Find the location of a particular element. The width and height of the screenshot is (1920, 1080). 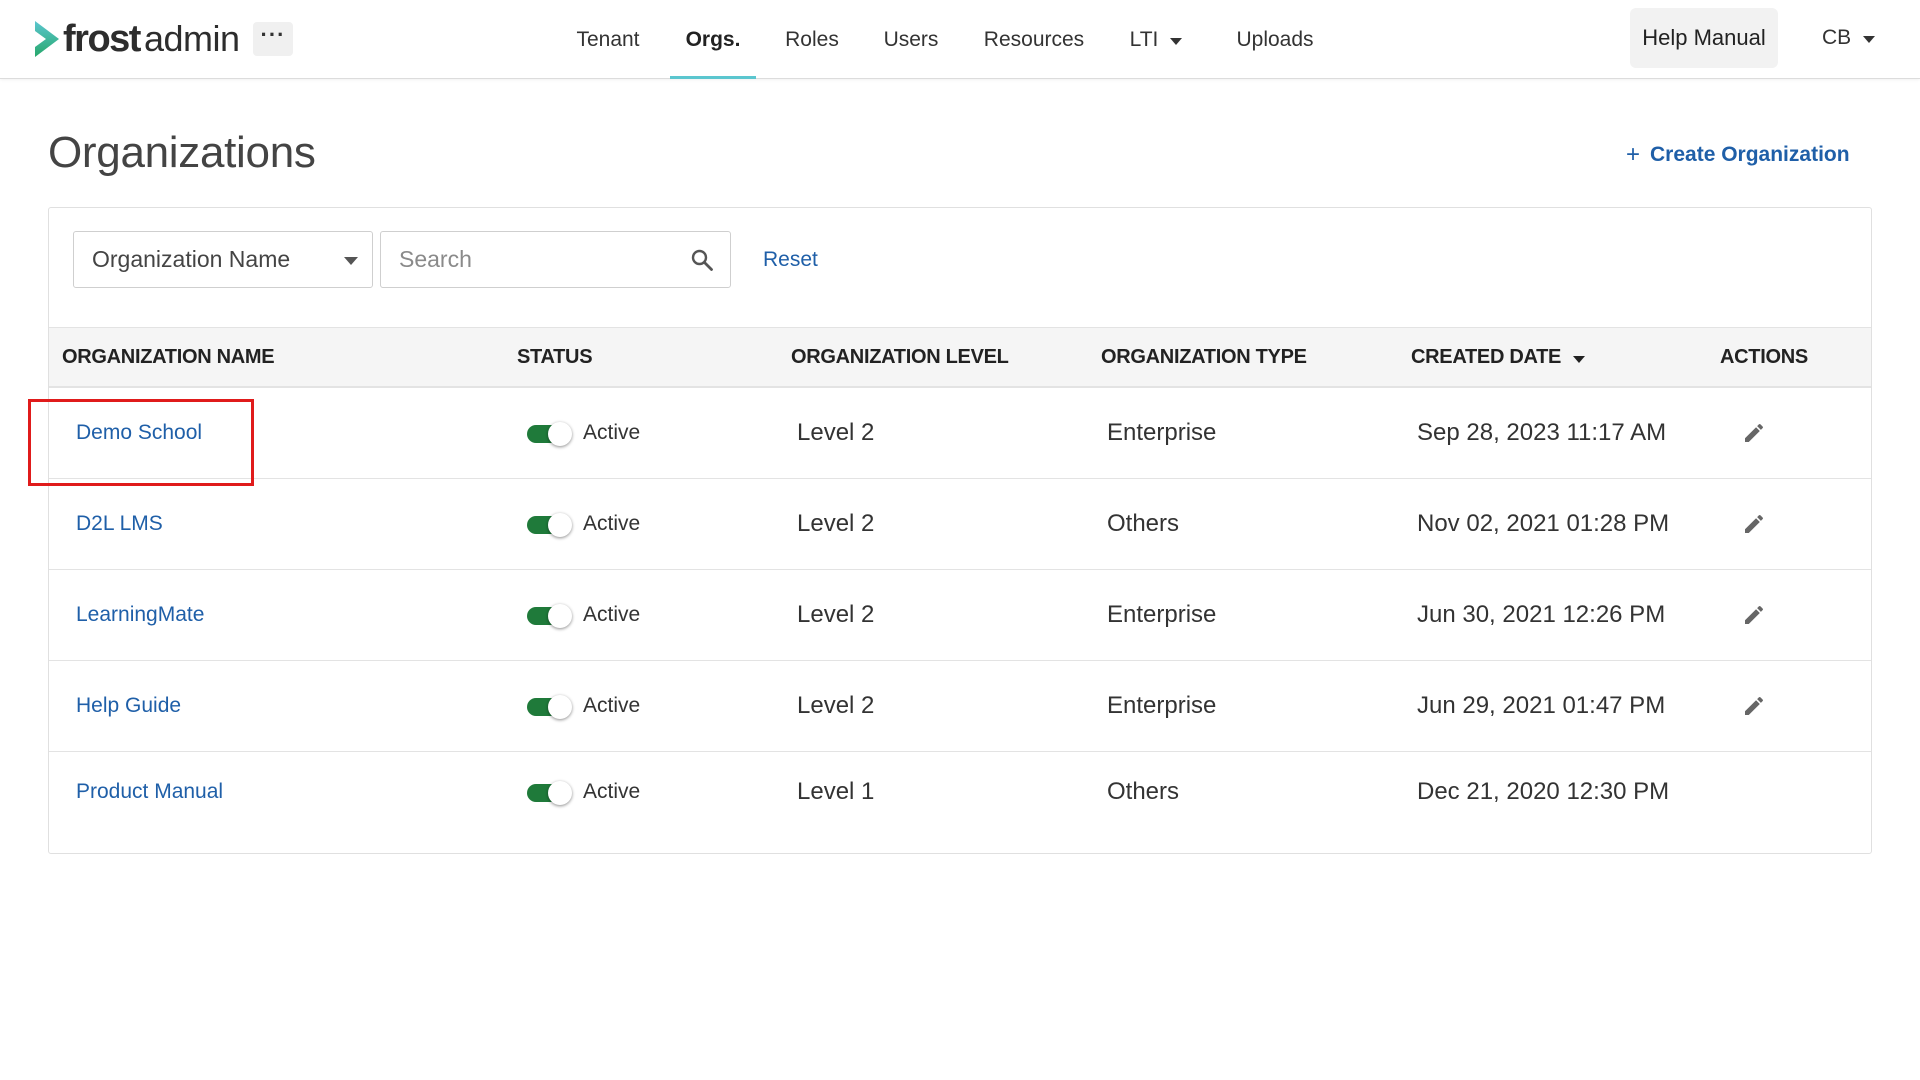

organization-name-link: LearningMate is located at coordinates (140, 615).